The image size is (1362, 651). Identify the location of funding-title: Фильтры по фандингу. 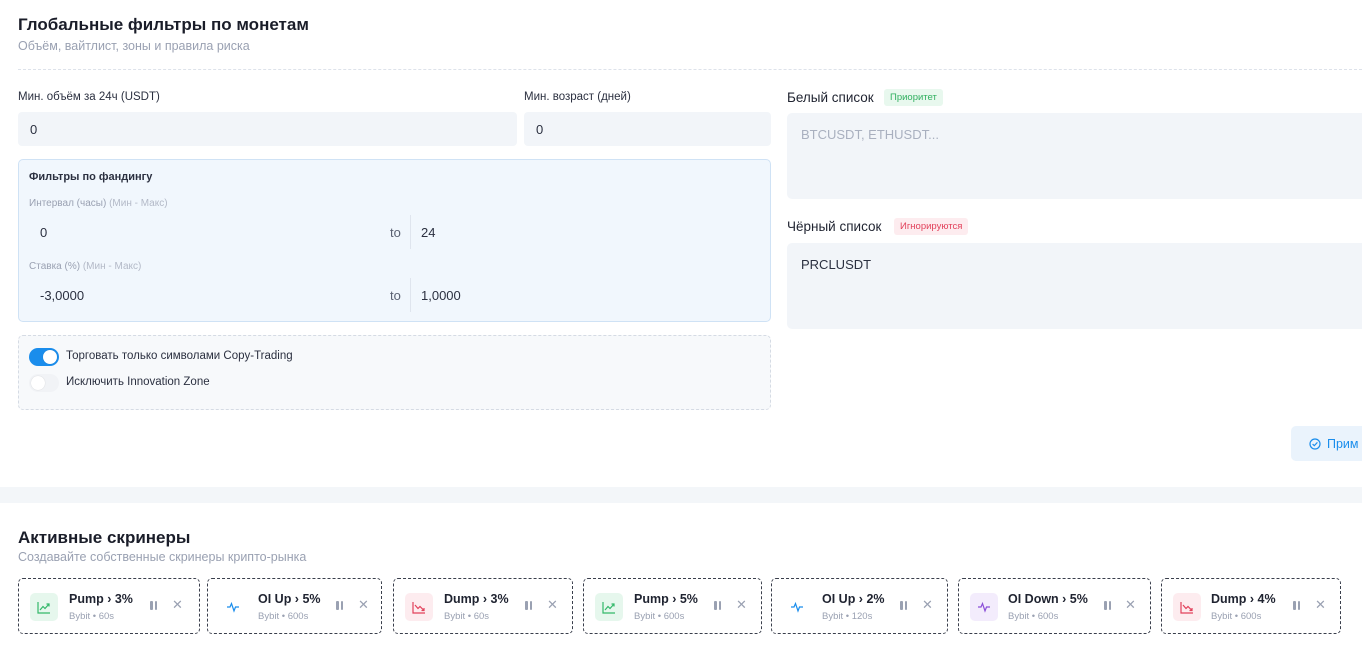
(91, 177).